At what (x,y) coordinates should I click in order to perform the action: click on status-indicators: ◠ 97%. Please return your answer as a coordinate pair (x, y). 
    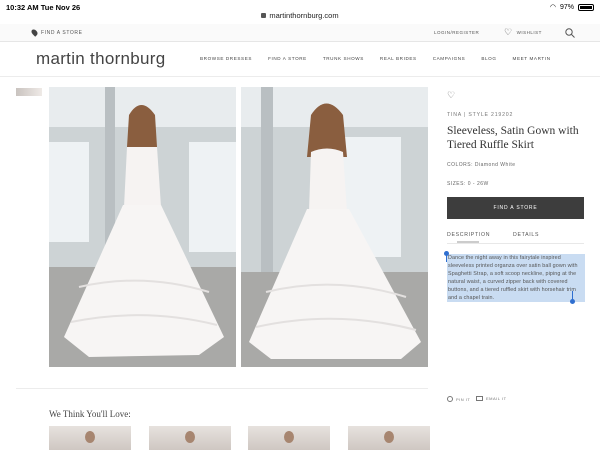
    Looking at the image, I should click on (572, 7).